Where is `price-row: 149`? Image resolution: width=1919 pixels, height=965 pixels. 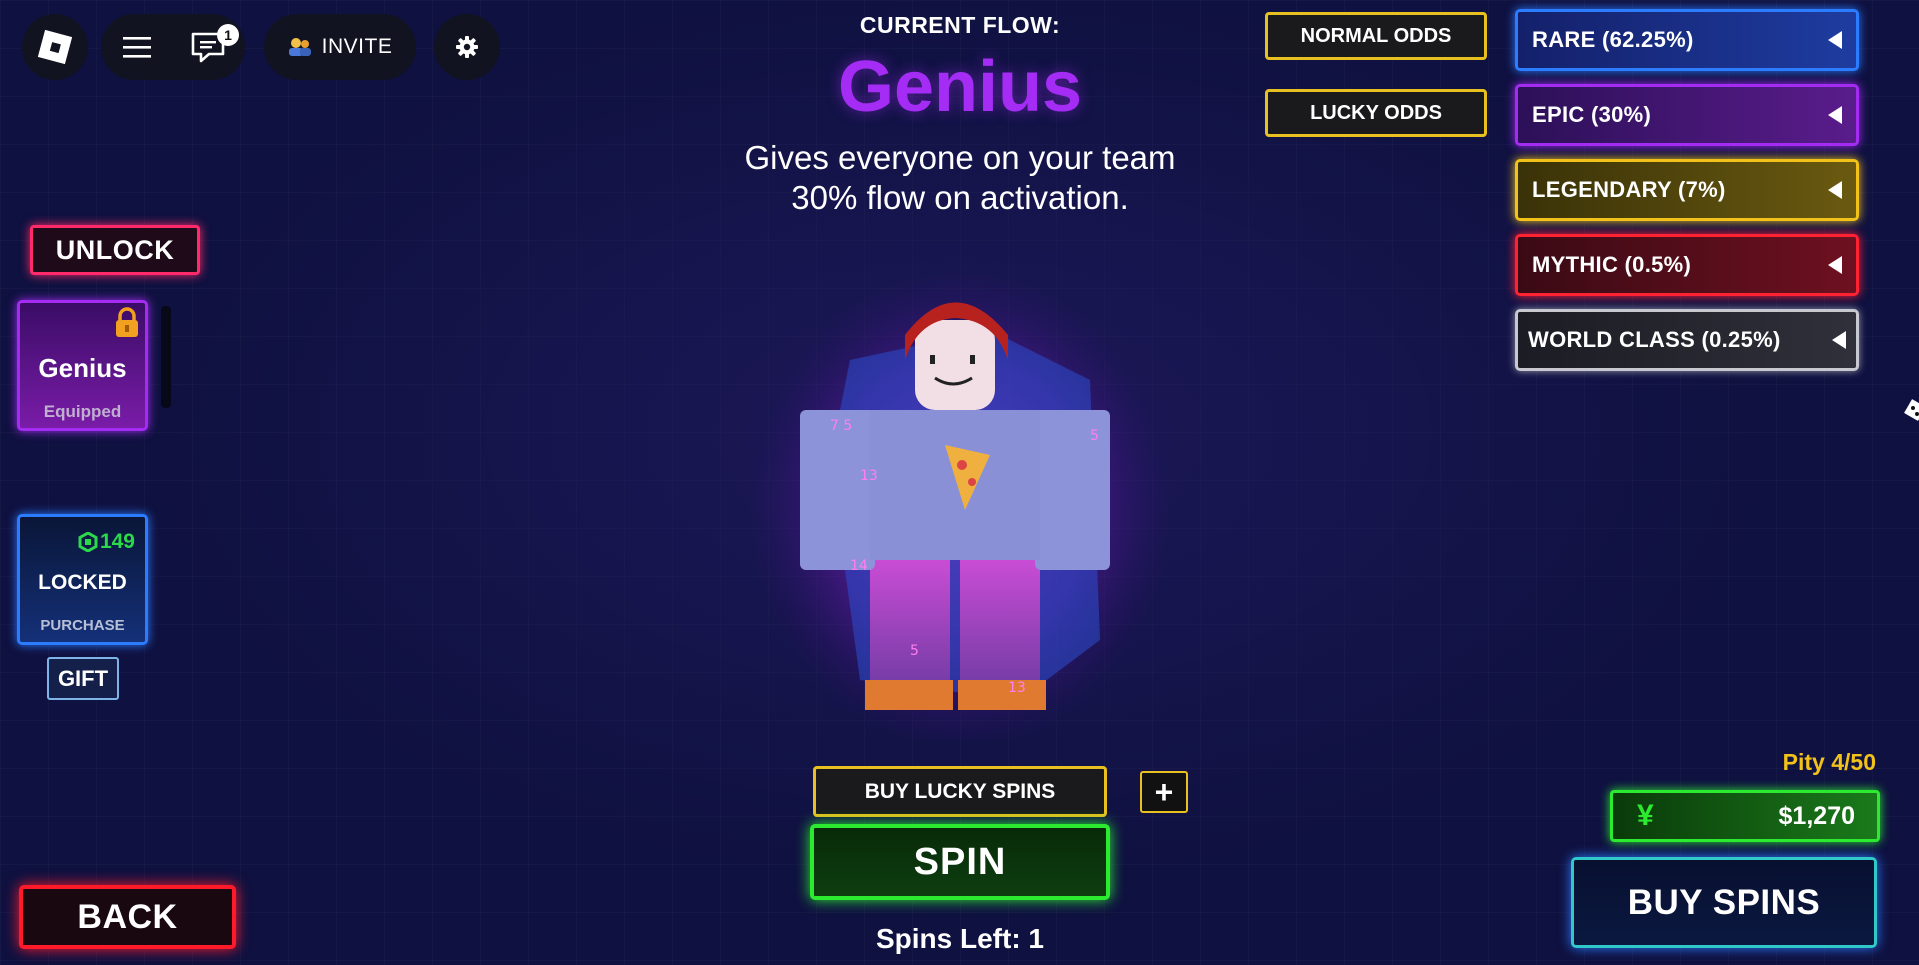
price-row: 149 is located at coordinates (106, 542).